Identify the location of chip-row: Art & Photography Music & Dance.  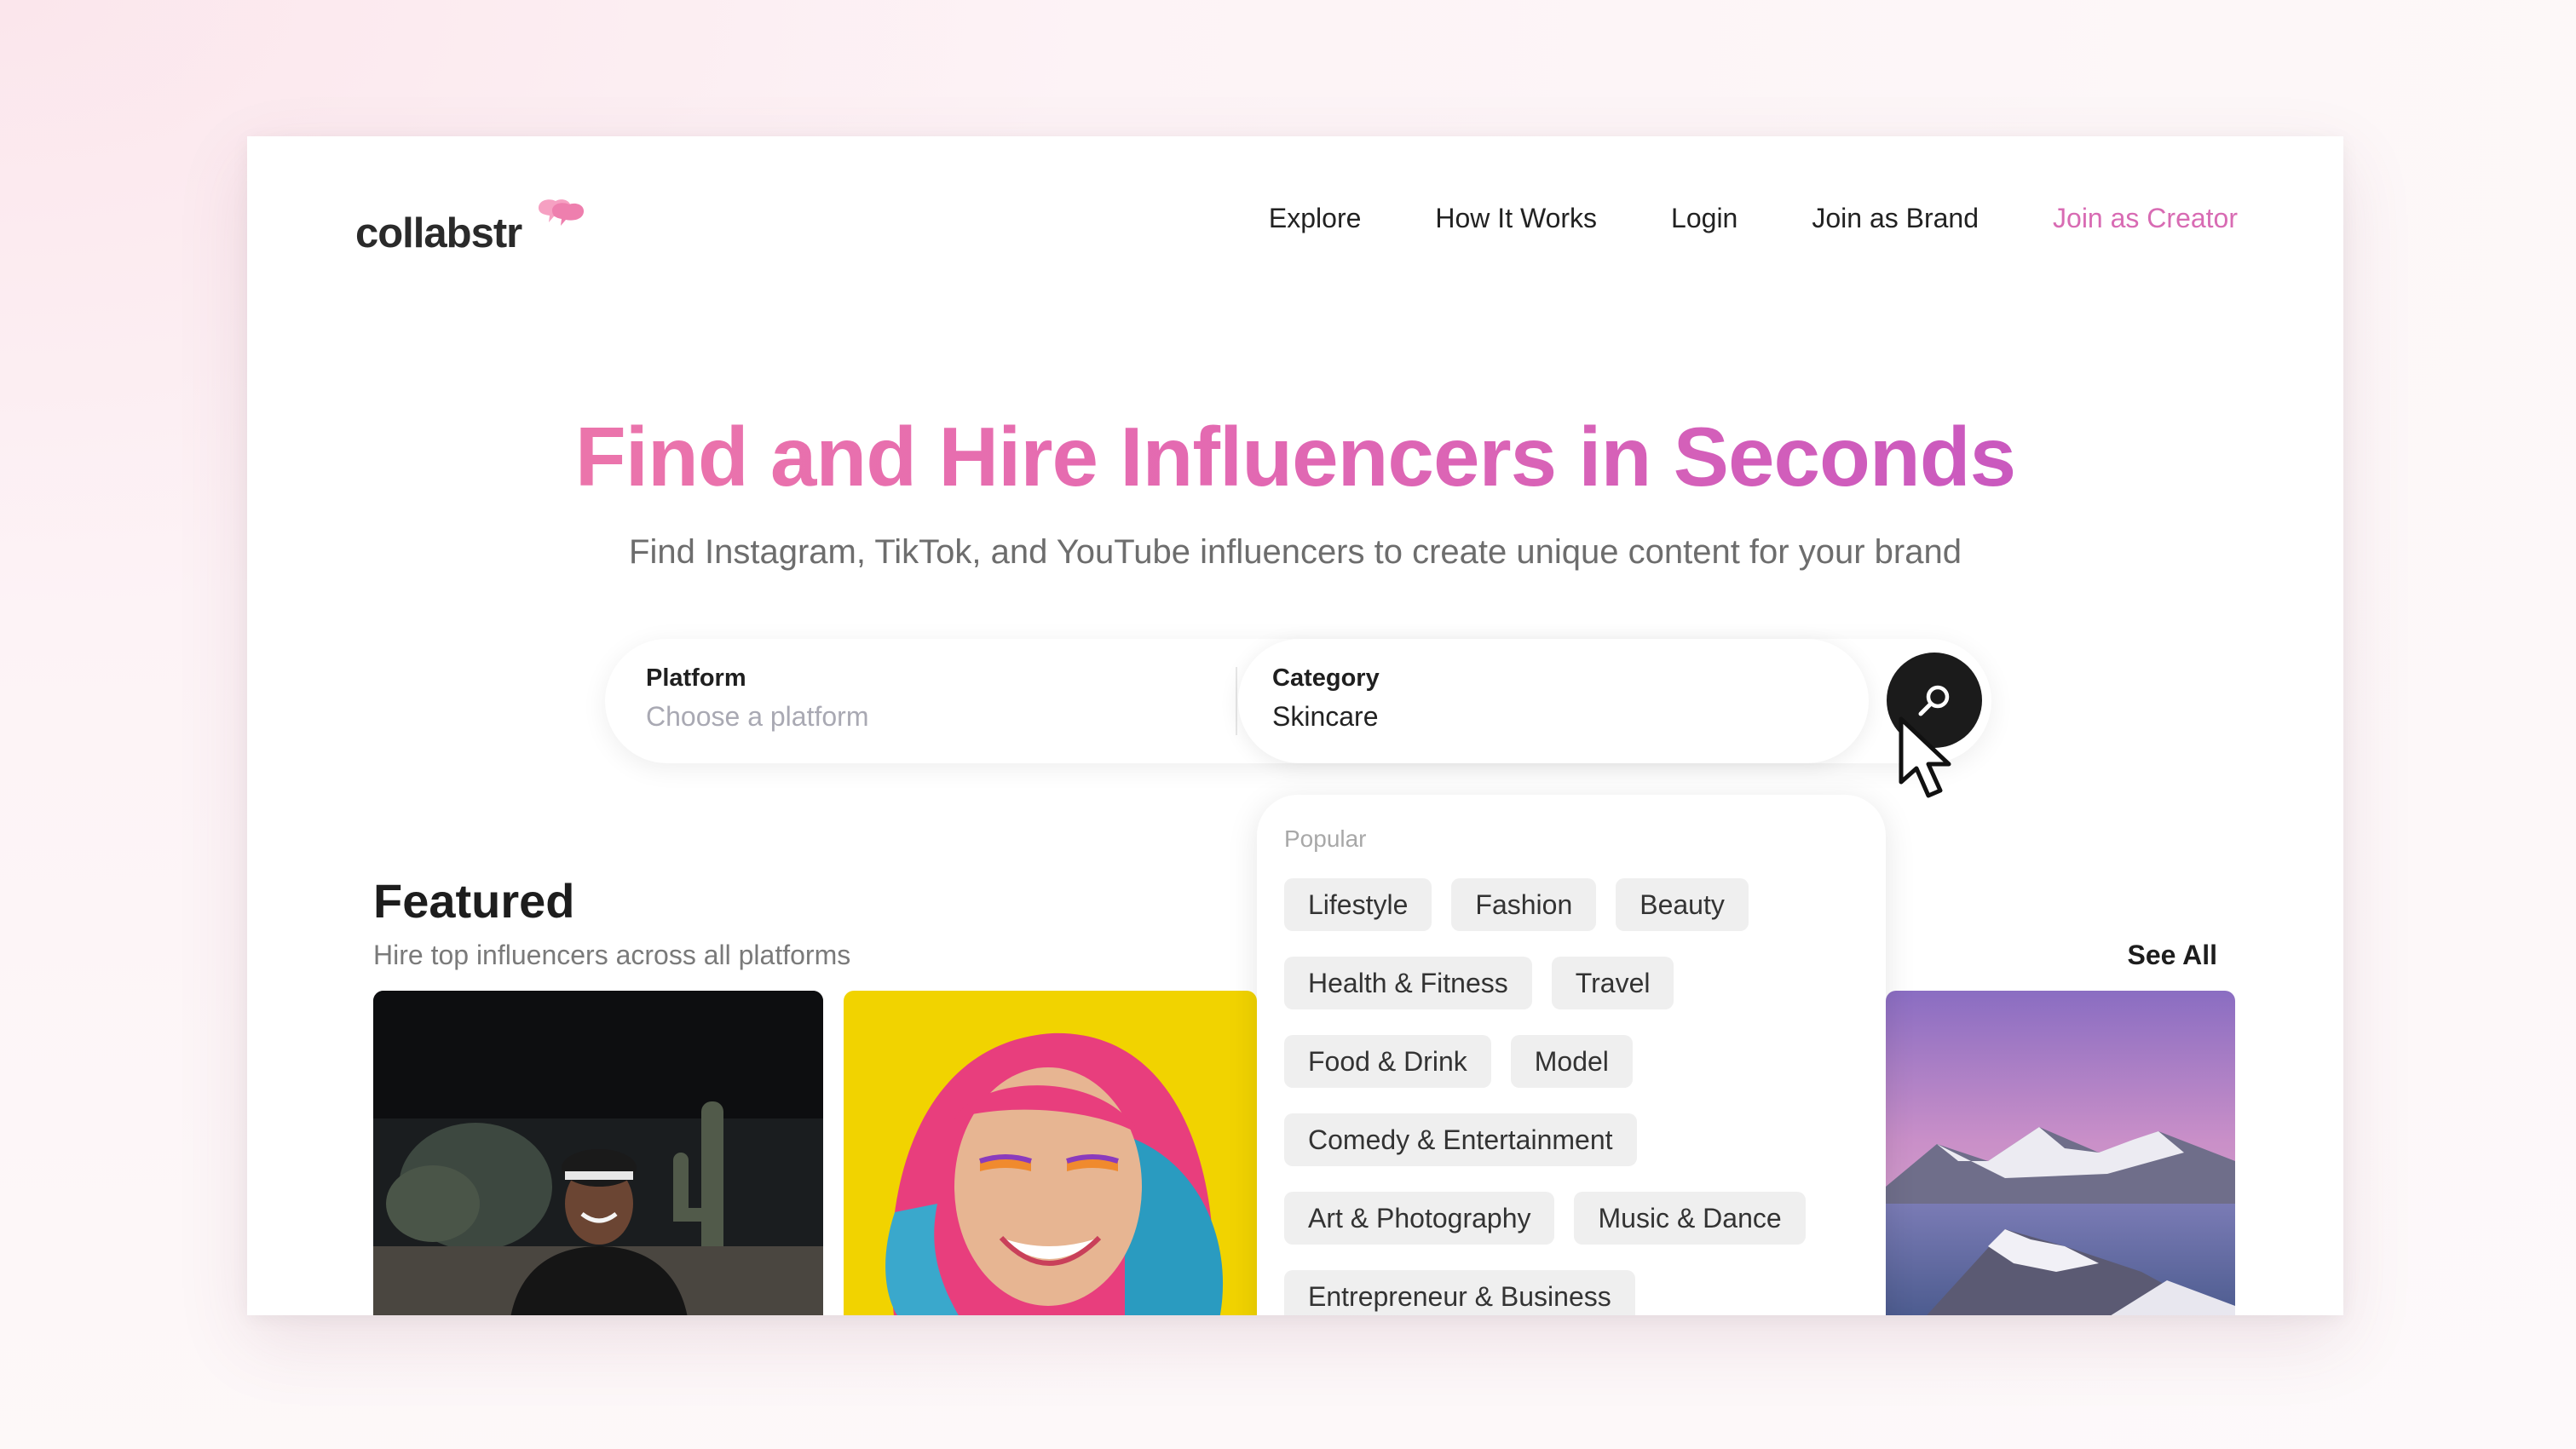
(1574, 1218).